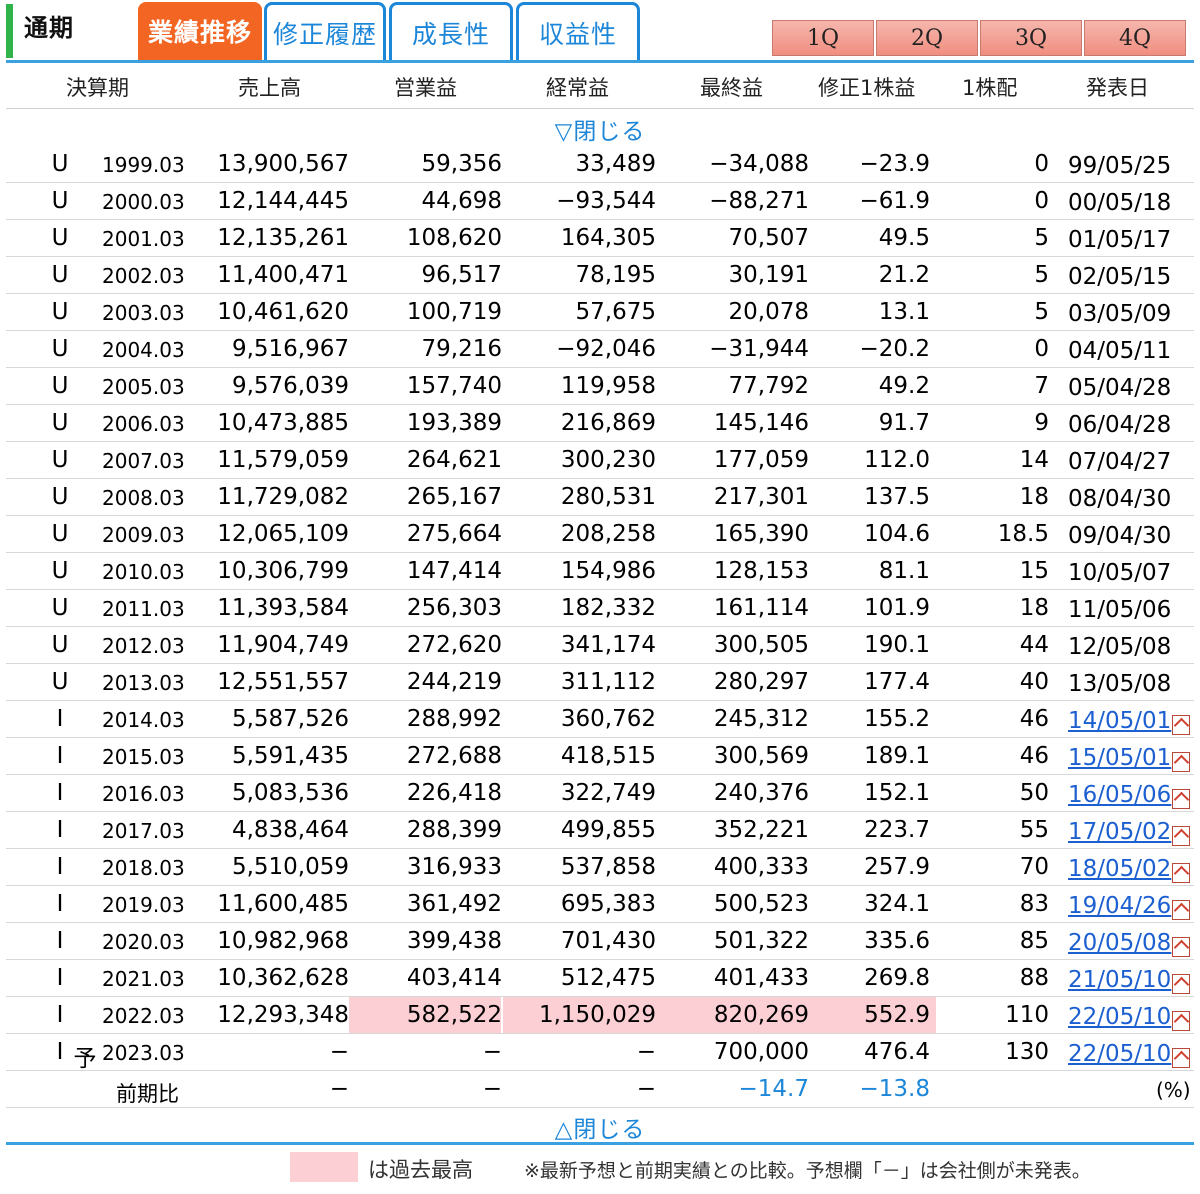 The height and width of the screenshot is (1194, 1200). Describe the element at coordinates (454, 682) in the screenshot. I see `operating-profit-value: 244,219` at that location.